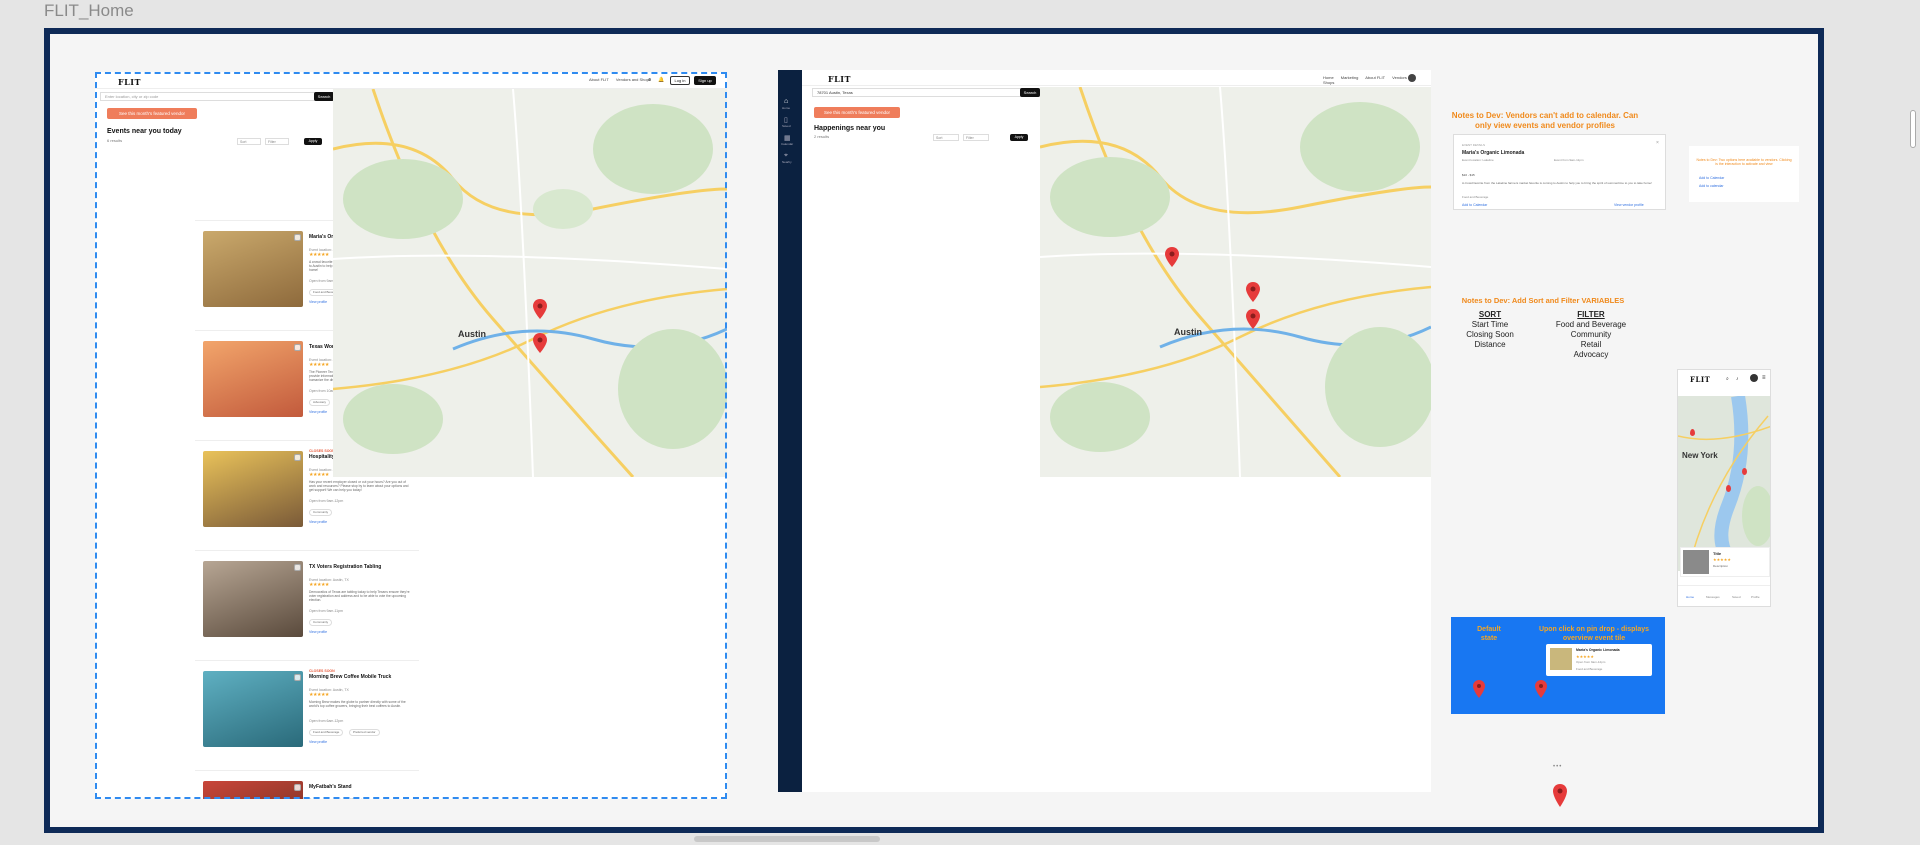  What do you see at coordinates (1489, 634) in the screenshot?
I see `default-state-label: Default state` at bounding box center [1489, 634].